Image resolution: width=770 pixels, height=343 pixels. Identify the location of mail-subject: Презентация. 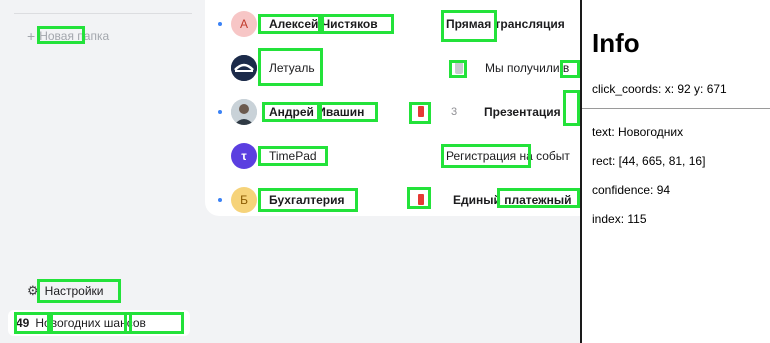
(522, 112).